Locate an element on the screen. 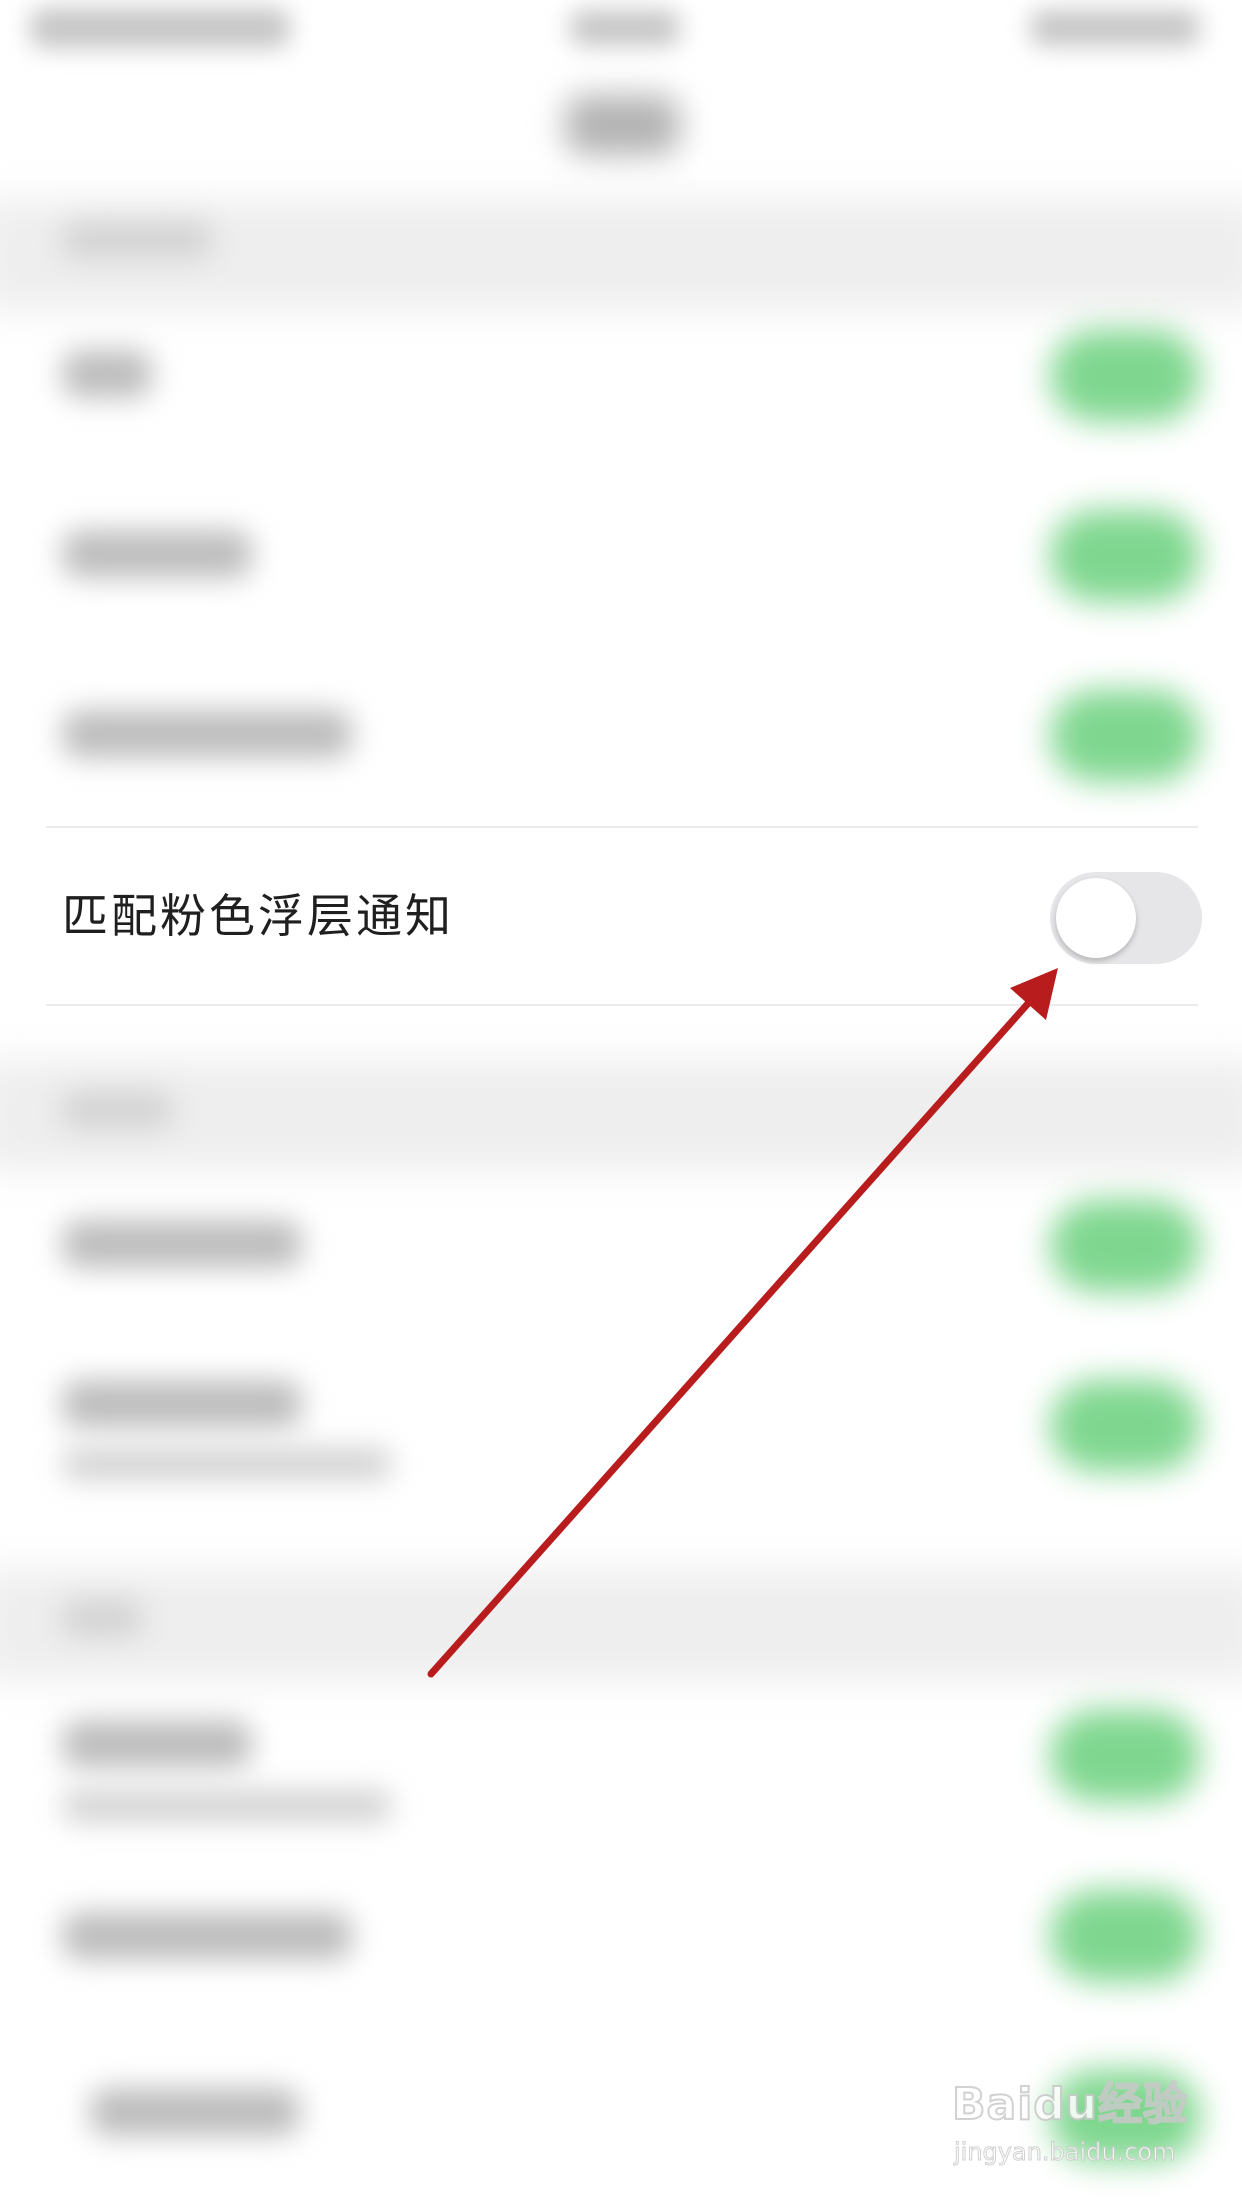 This screenshot has width=1242, height=2208. watermark-url: jingyan.baidu.com is located at coordinates (1064, 2152).